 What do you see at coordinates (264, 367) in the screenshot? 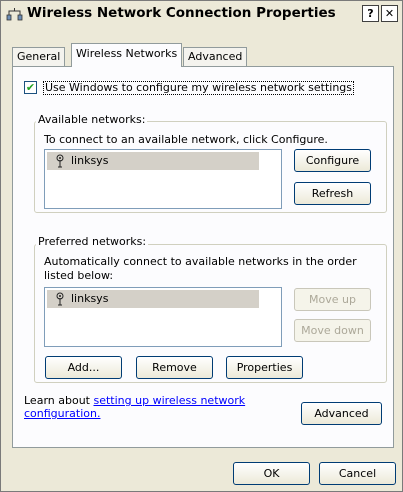
I see `properties-button: Properties` at bounding box center [264, 367].